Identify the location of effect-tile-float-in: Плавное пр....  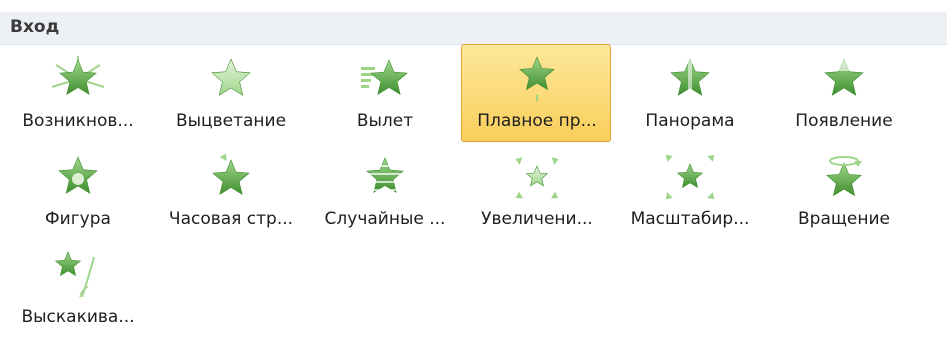
(536, 93).